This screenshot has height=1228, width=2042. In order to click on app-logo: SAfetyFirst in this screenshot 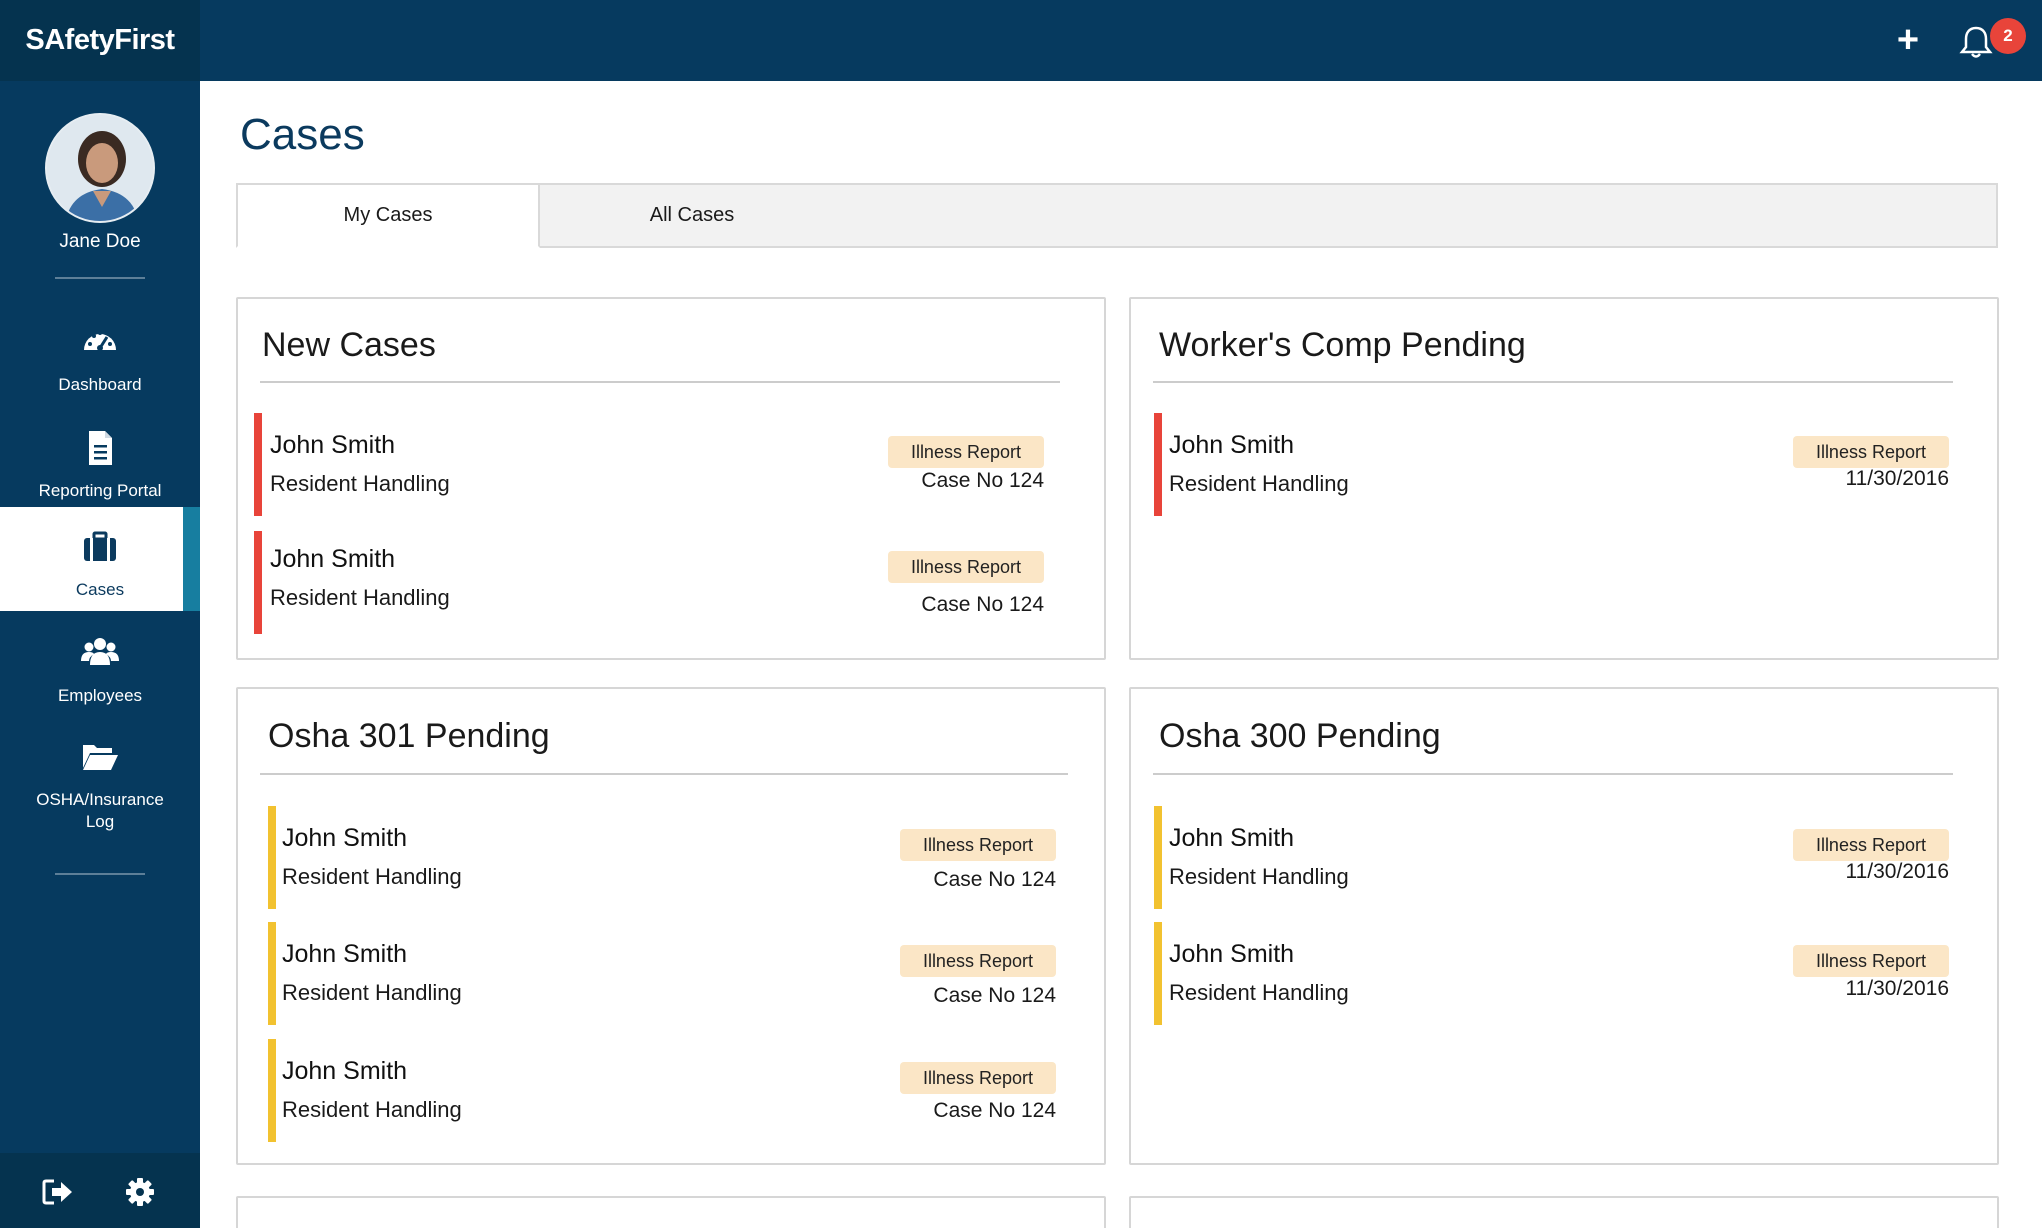, I will do `click(100, 40)`.